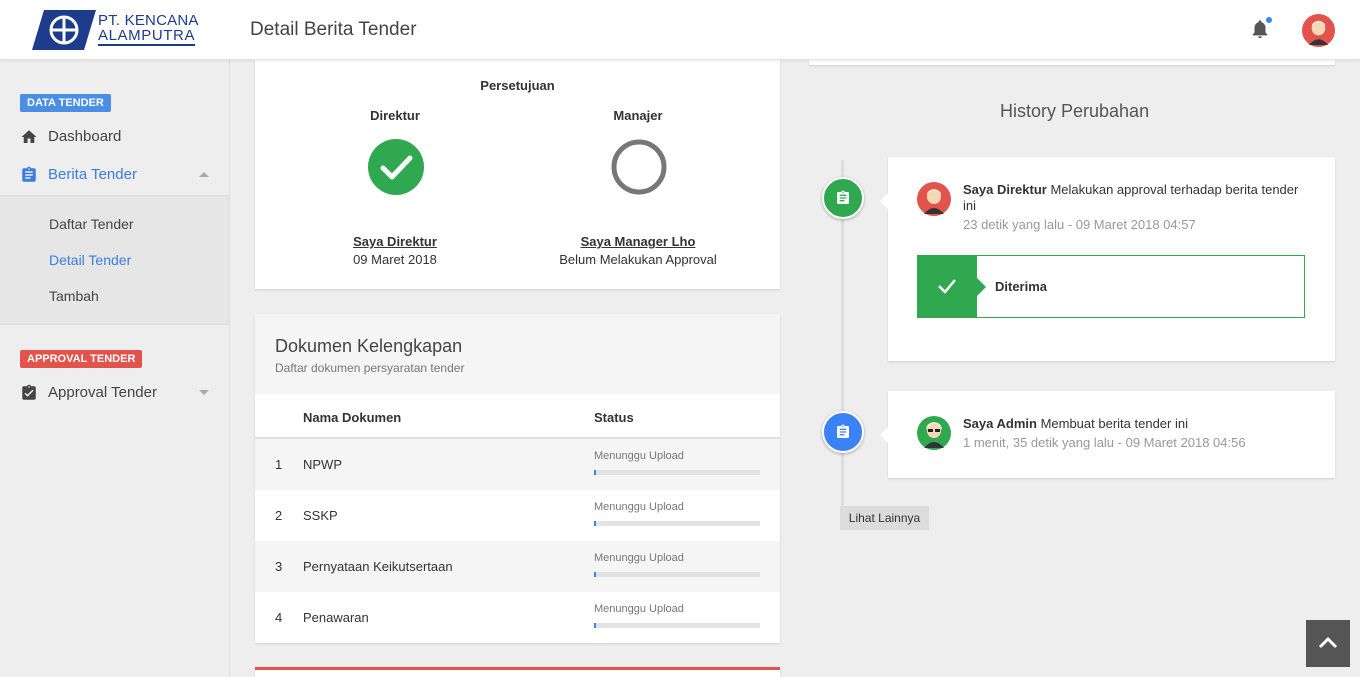 The image size is (1360, 677). I want to click on submenu-item-tambah: Tambah, so click(74, 296).